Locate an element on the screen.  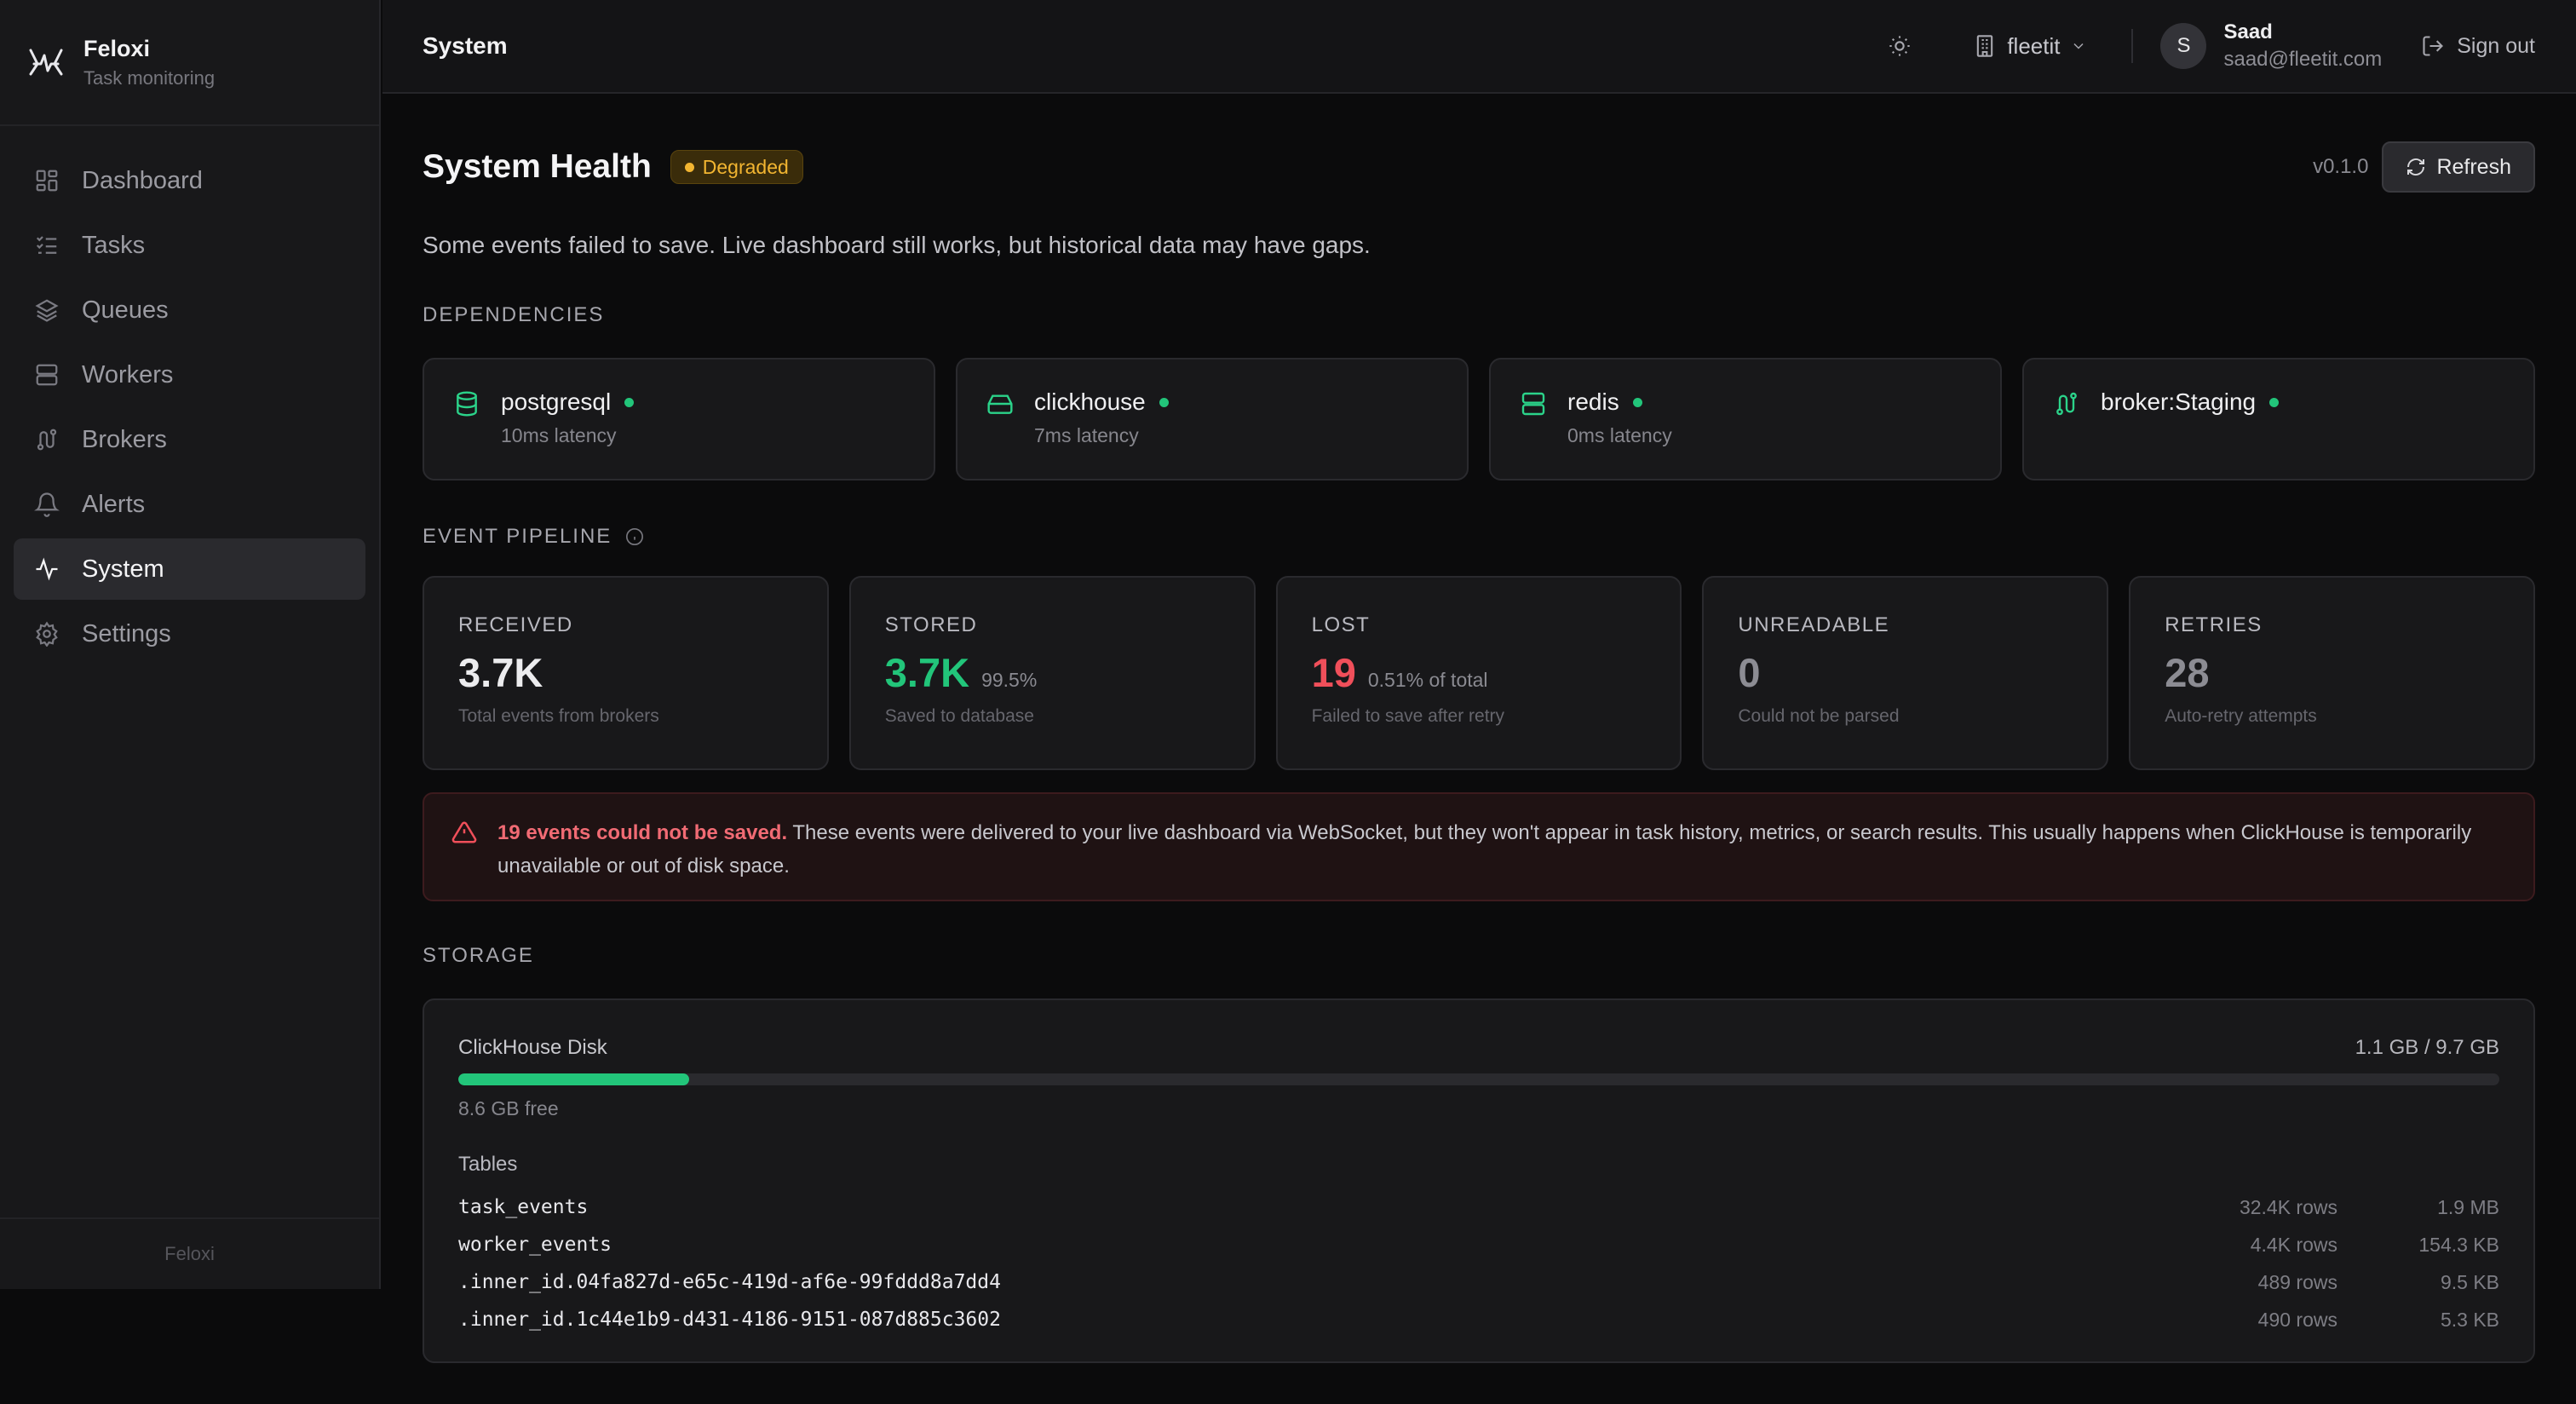
gear-icon is located at coordinates (47, 634).